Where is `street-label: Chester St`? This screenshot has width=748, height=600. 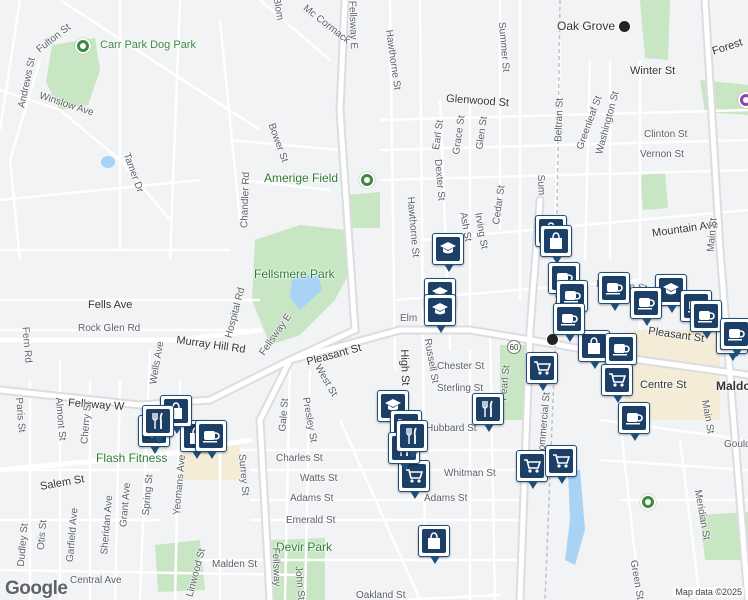 street-label: Chester St is located at coordinates (461, 366).